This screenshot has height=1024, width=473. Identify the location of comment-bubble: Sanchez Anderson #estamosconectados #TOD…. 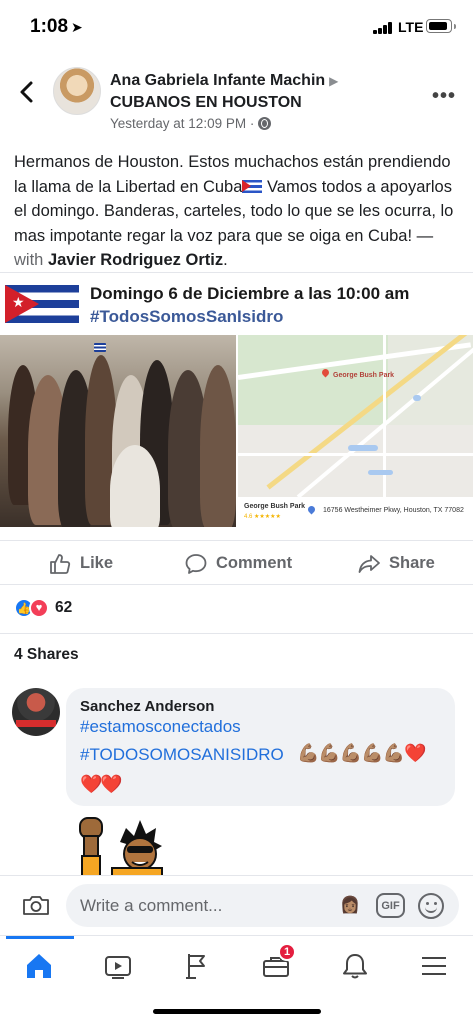
(260, 747).